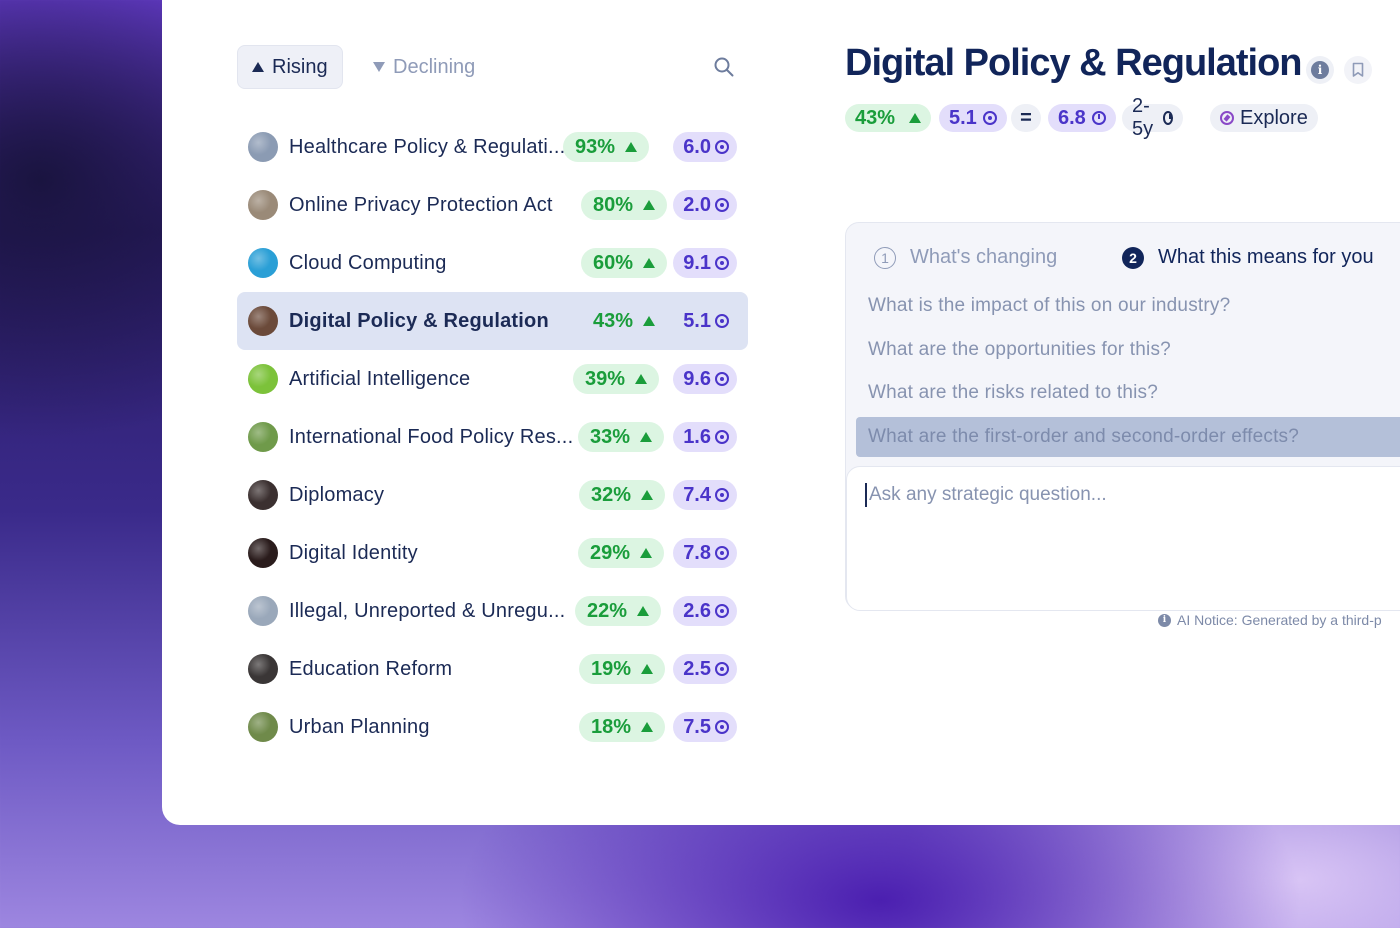 This screenshot has width=1400, height=928. Describe the element at coordinates (609, 552) in the screenshot. I see `growth-value: 29%` at that location.